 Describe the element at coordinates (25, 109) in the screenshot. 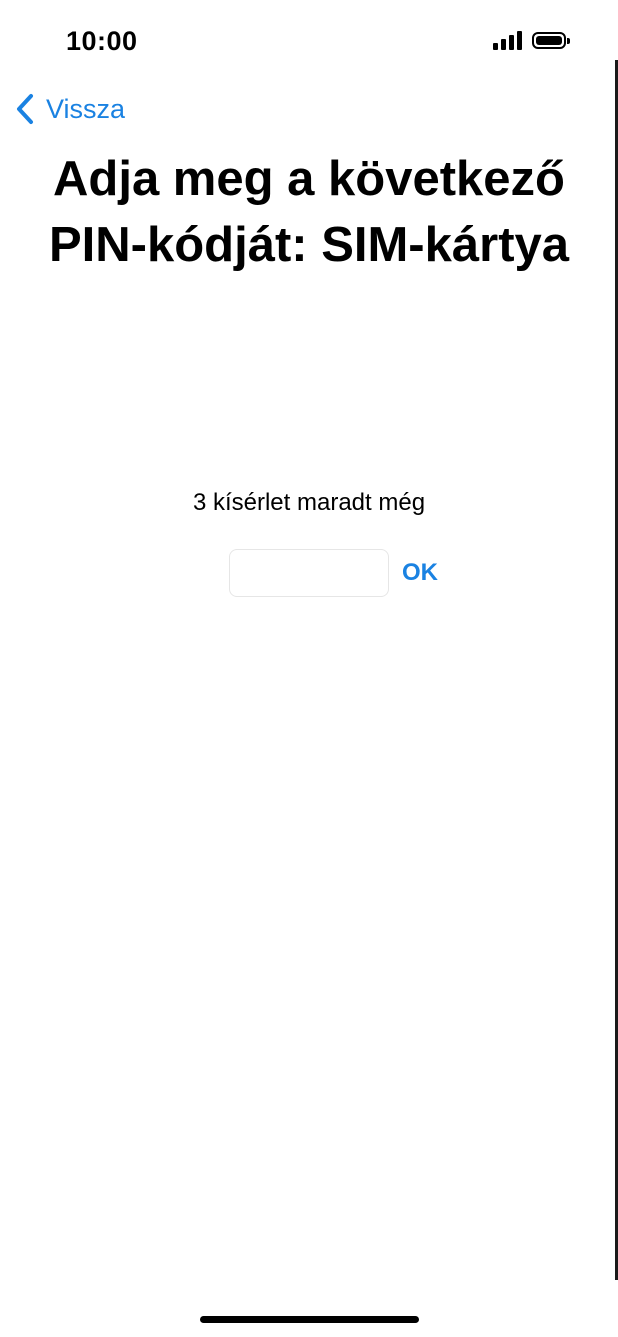

I see `chevron-left-icon` at that location.